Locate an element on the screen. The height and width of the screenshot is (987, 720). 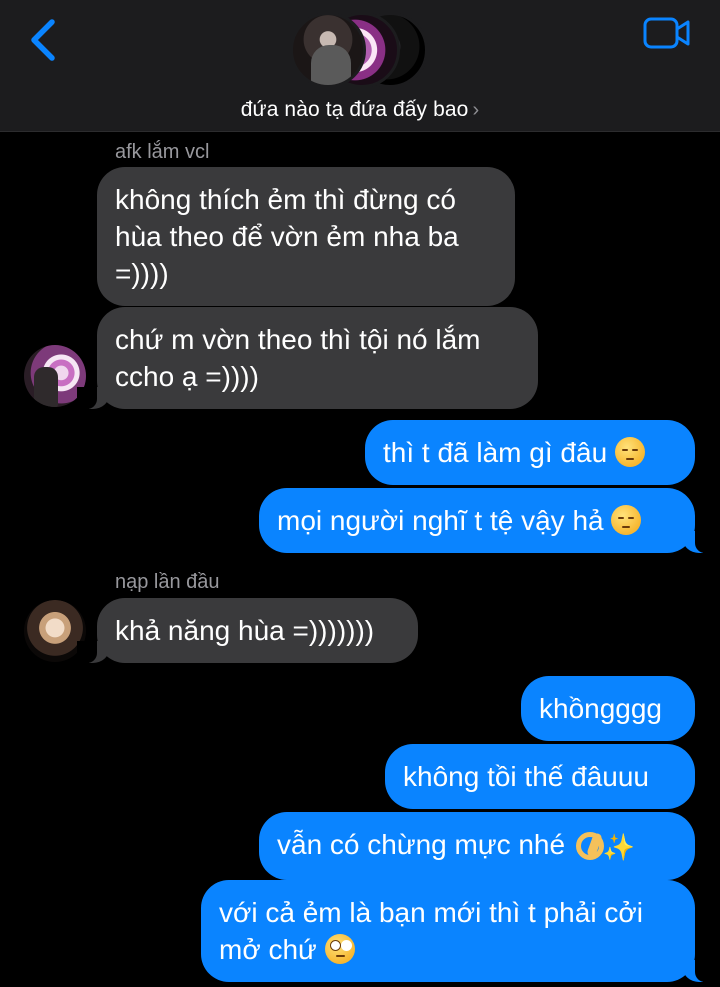
chevron-right-icon: › is located at coordinates (476, 110).